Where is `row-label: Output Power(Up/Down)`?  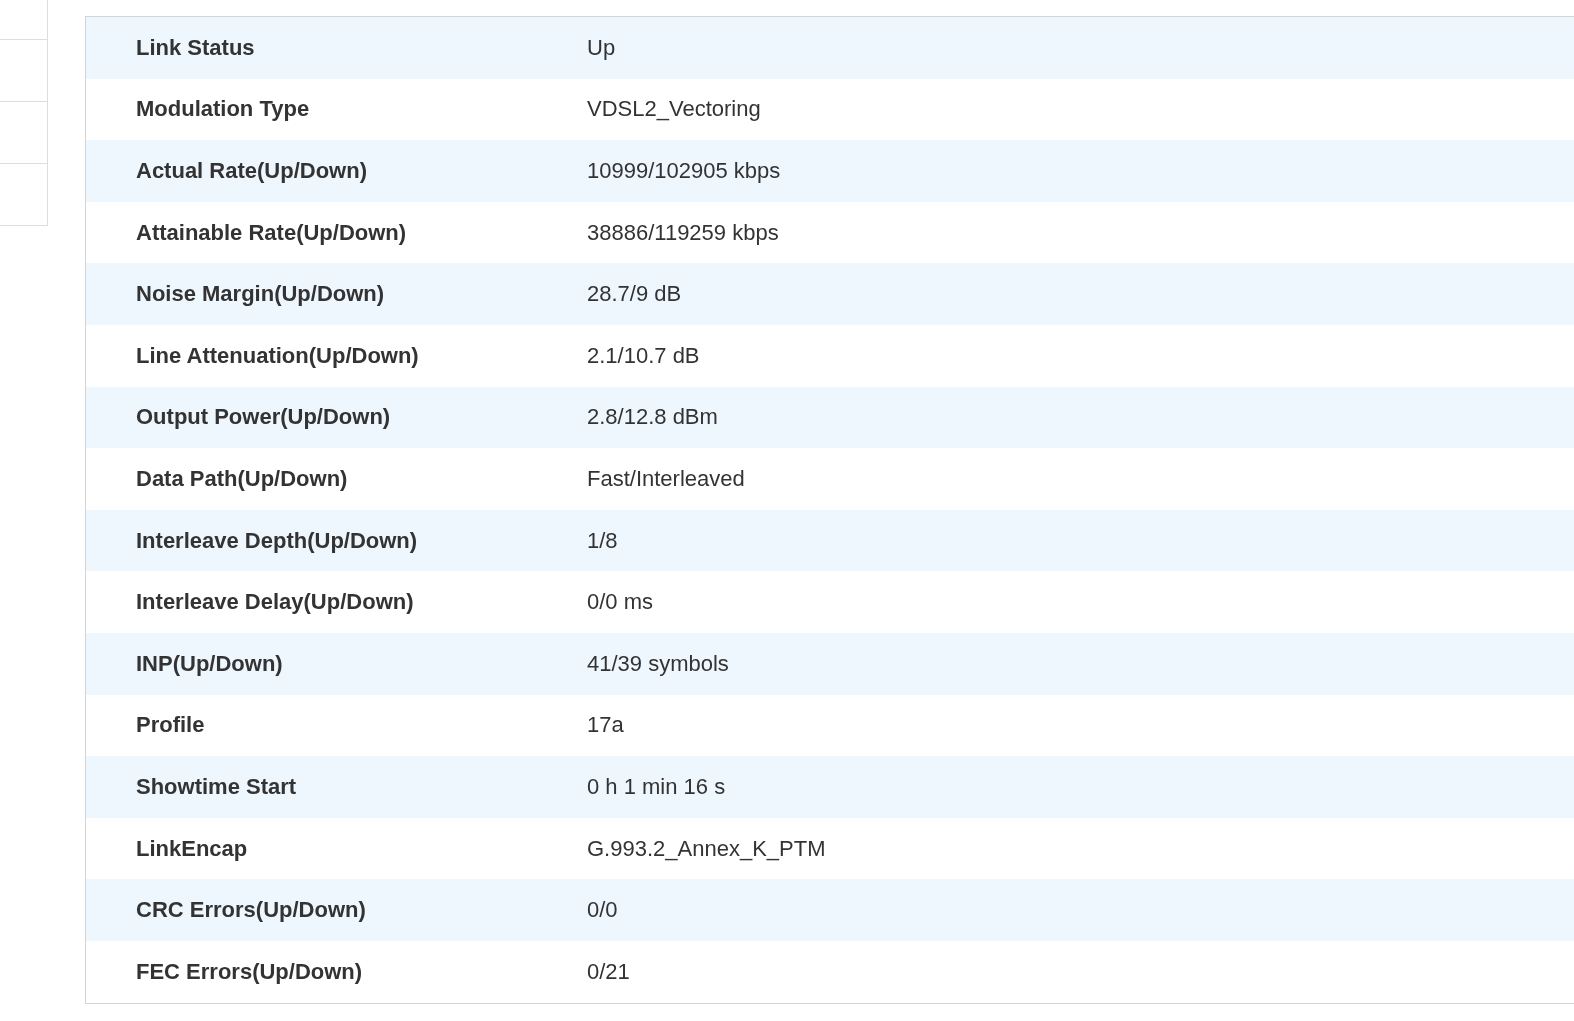
row-label: Output Power(Up/Down) is located at coordinates (264, 417).